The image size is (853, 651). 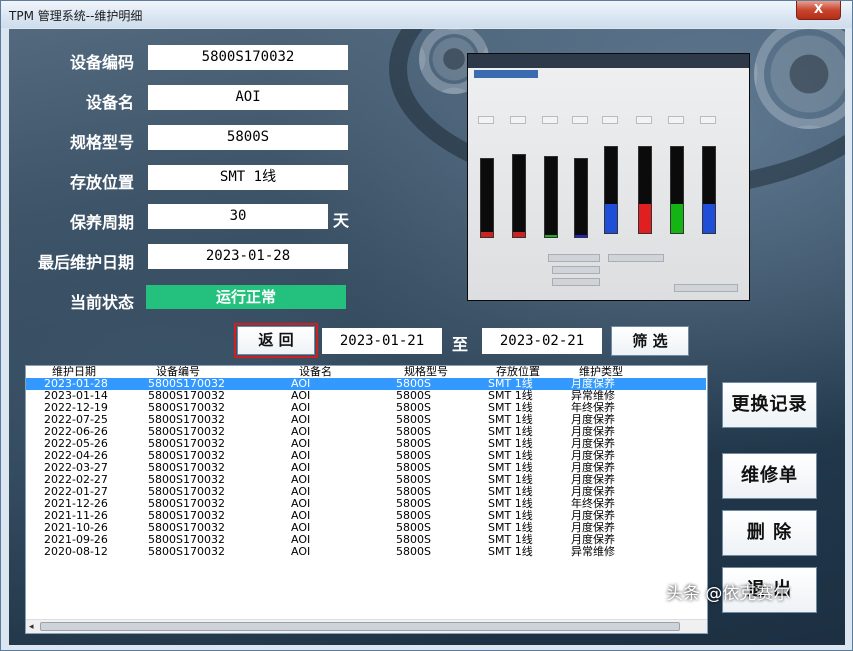 What do you see at coordinates (85, 262) in the screenshot?
I see `last-date-label: 最后维护日期` at bounding box center [85, 262].